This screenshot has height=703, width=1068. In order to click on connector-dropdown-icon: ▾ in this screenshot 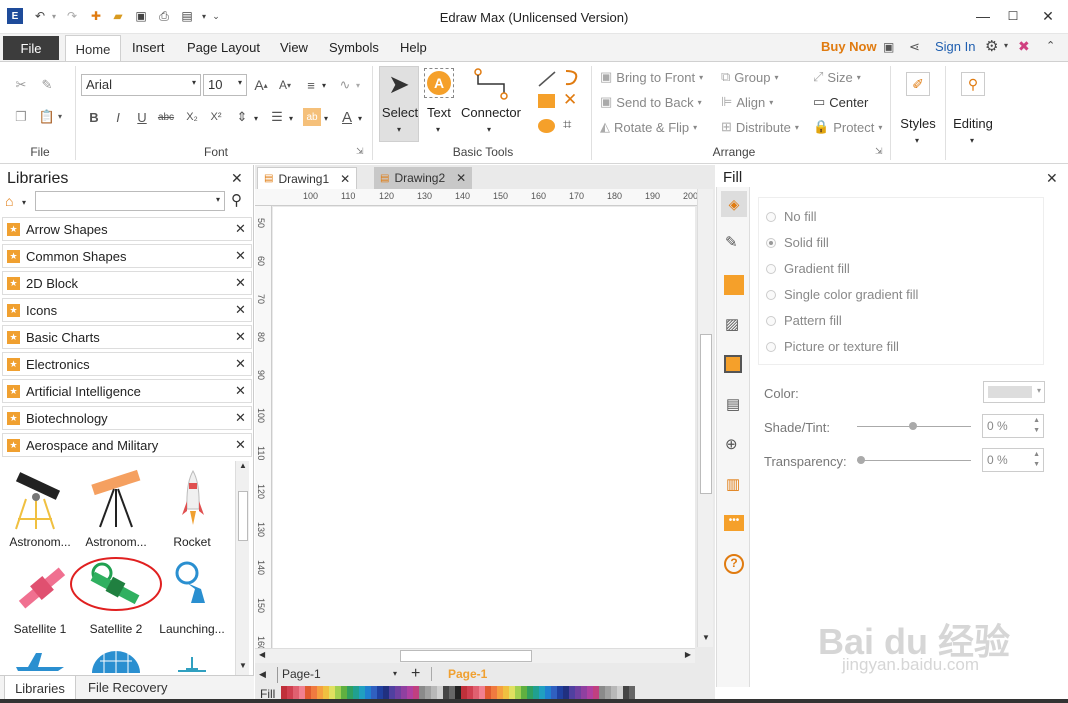, I will do `click(489, 129)`.